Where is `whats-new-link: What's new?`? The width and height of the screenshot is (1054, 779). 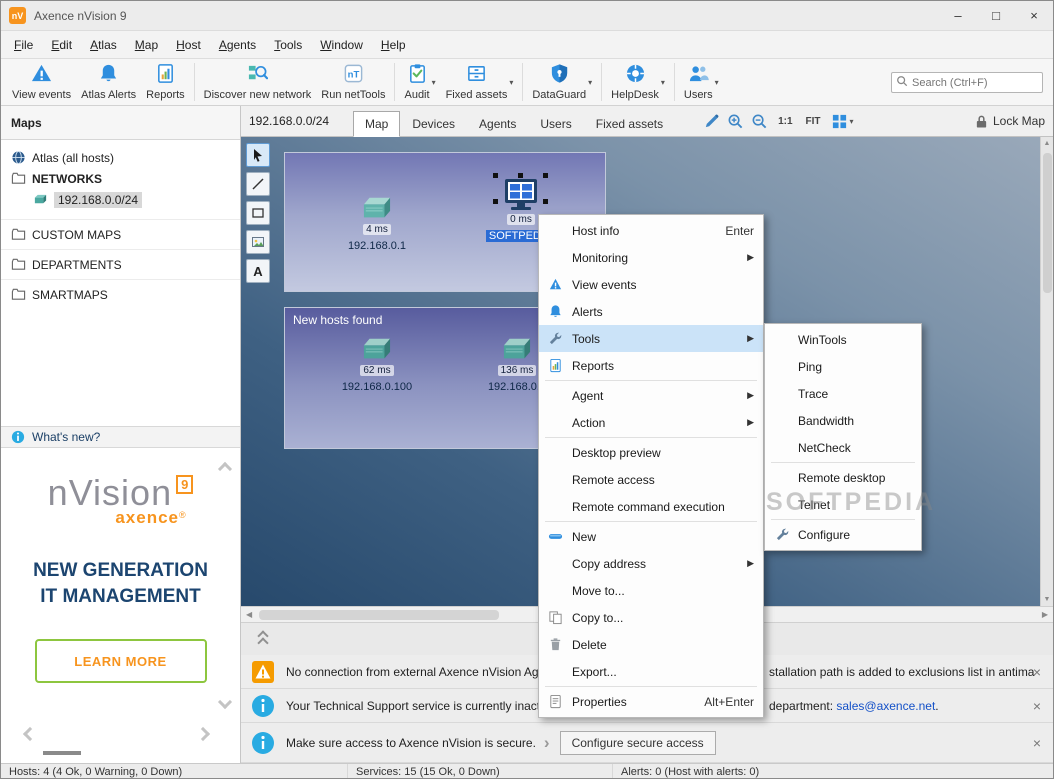
whats-new-link: What's new? is located at coordinates (120, 437).